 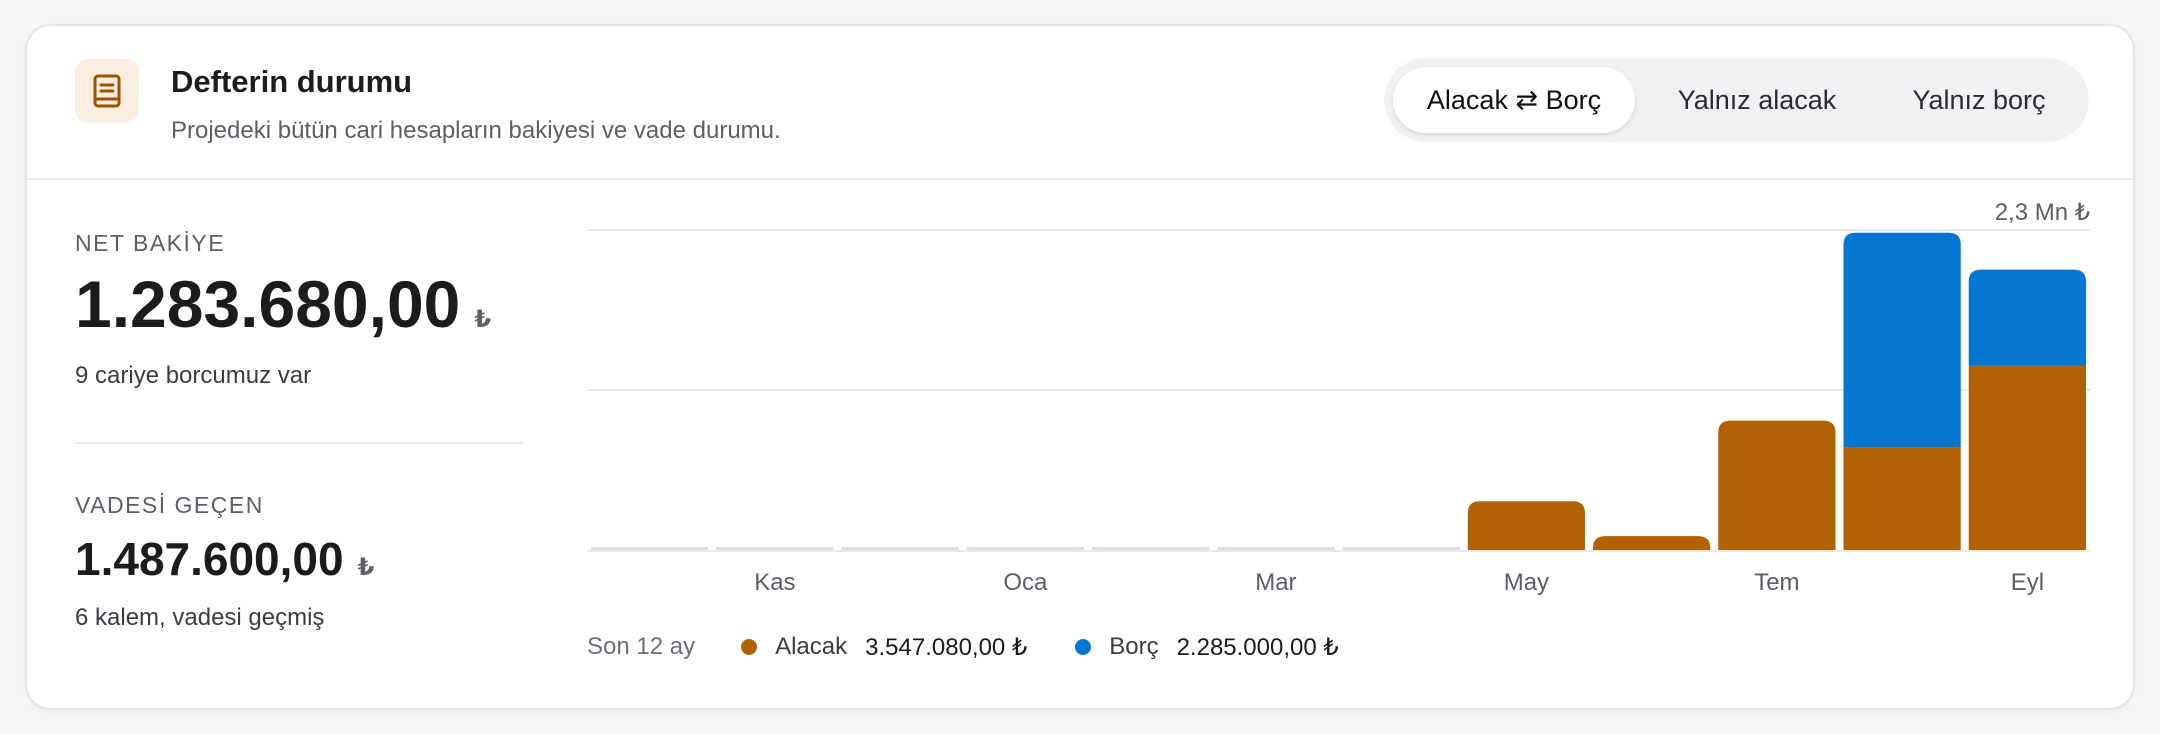 I want to click on legend-label-borc: Borç, so click(x=1134, y=646).